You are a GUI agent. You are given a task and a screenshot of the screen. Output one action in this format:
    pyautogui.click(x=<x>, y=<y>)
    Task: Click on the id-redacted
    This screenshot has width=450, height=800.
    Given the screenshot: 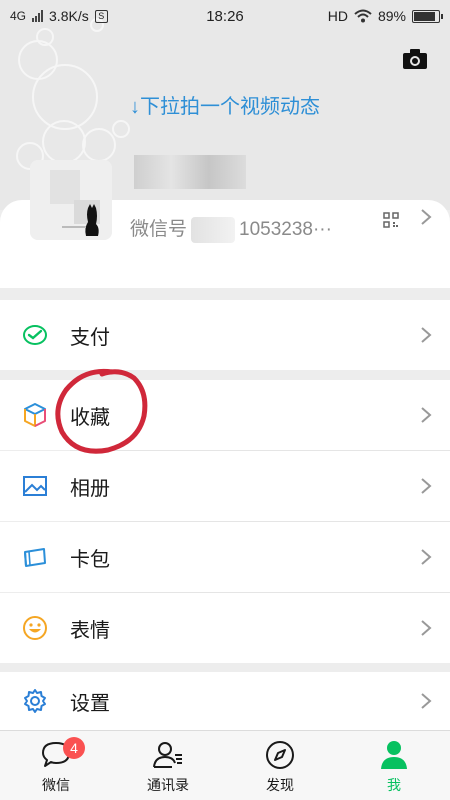 What is the action you would take?
    pyautogui.click(x=213, y=229)
    